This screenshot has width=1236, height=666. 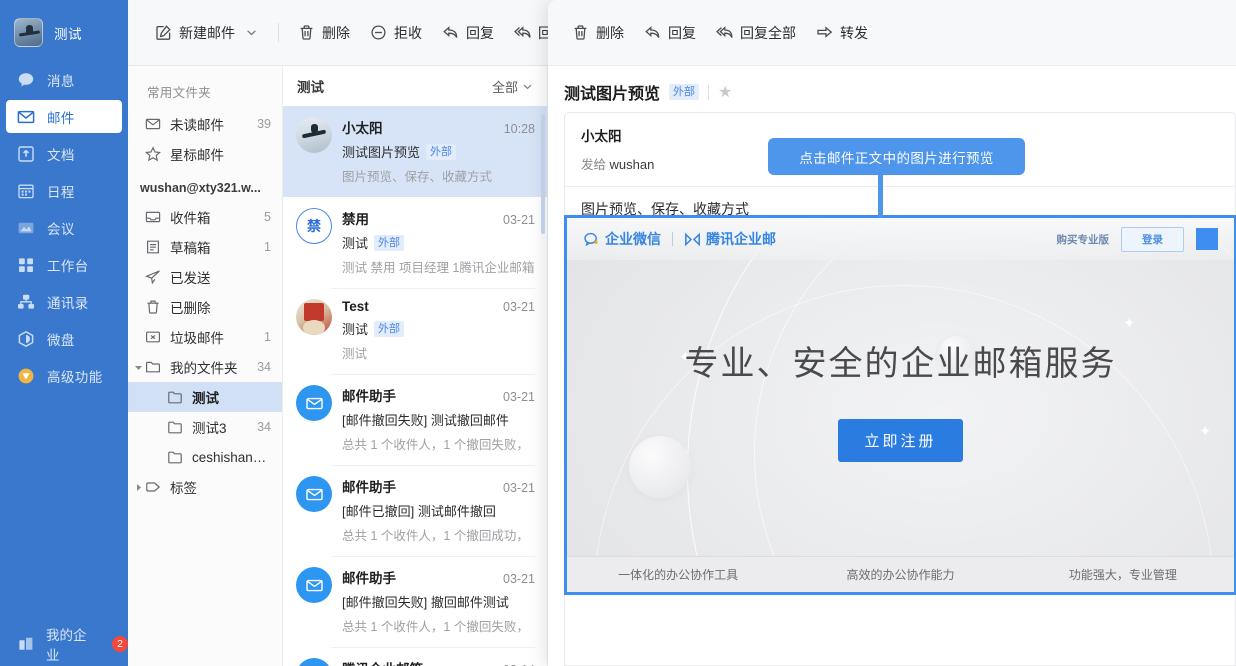 What do you see at coordinates (438, 127) in the screenshot?
I see `mail-item-top: 小太阳 10:28` at bounding box center [438, 127].